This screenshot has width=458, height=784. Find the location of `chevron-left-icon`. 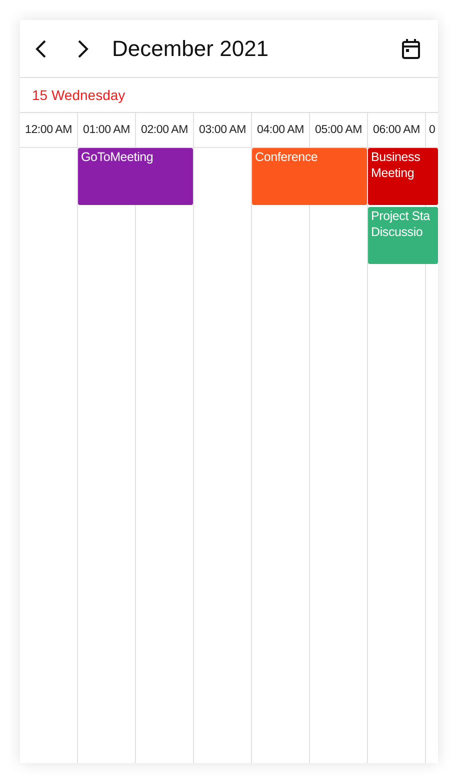

chevron-left-icon is located at coordinates (41, 49).